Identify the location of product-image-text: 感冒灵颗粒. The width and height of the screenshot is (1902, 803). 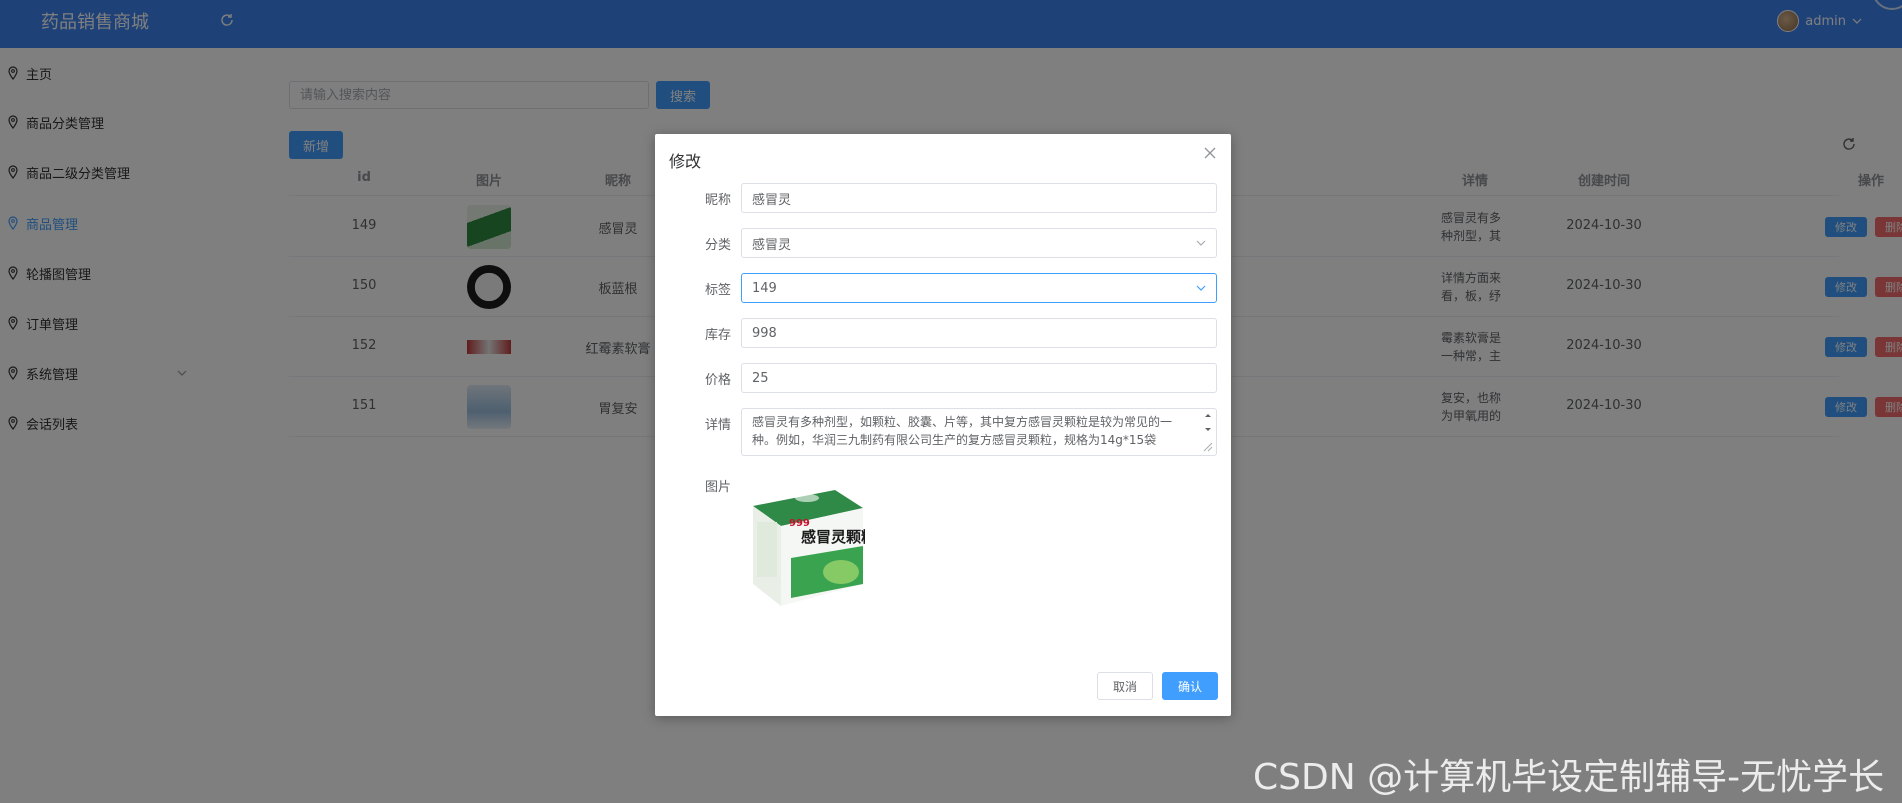
(833, 537).